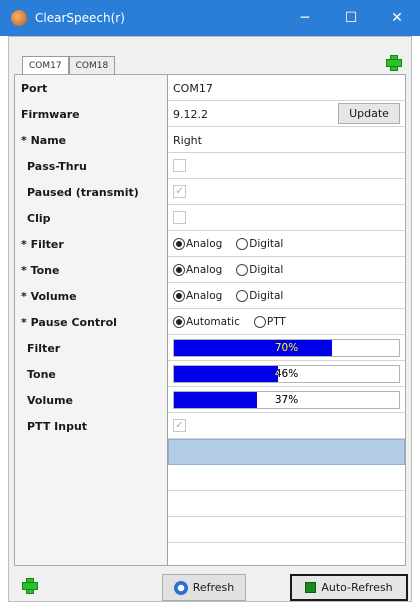 This screenshot has height=608, width=420. I want to click on app-icon, so click(19, 18).